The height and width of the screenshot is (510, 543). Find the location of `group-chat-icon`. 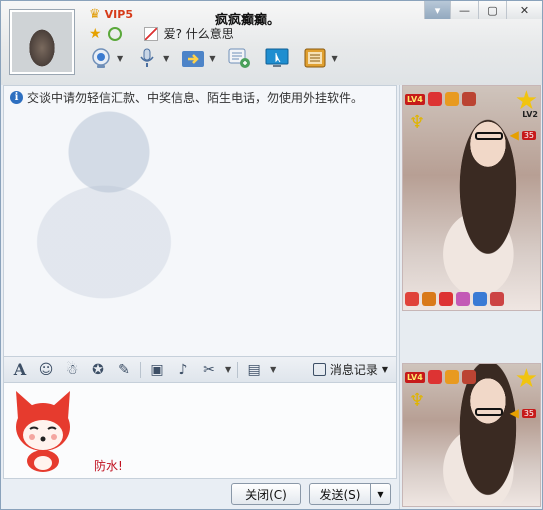

group-chat-icon is located at coordinates (239, 58).